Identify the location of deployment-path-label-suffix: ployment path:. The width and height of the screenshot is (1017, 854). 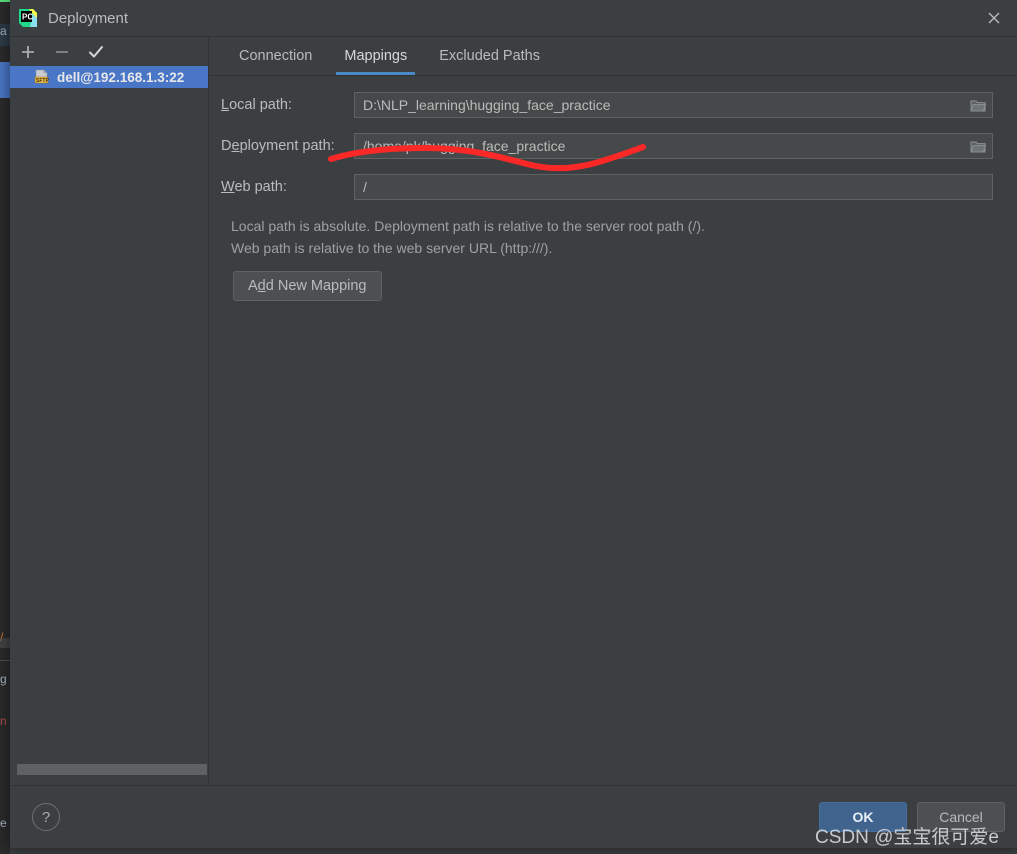
(287, 146).